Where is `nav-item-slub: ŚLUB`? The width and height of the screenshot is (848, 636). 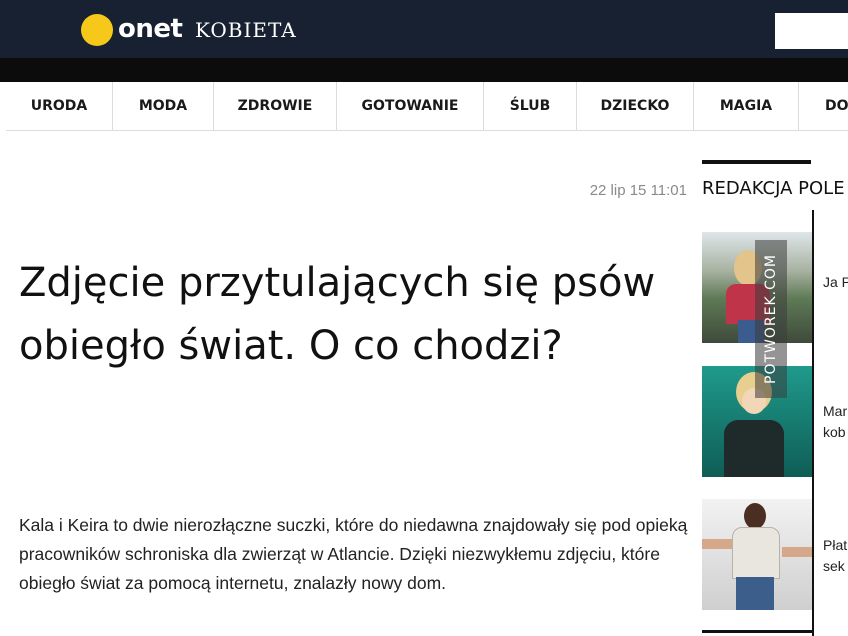 nav-item-slub: ŚLUB is located at coordinates (530, 106).